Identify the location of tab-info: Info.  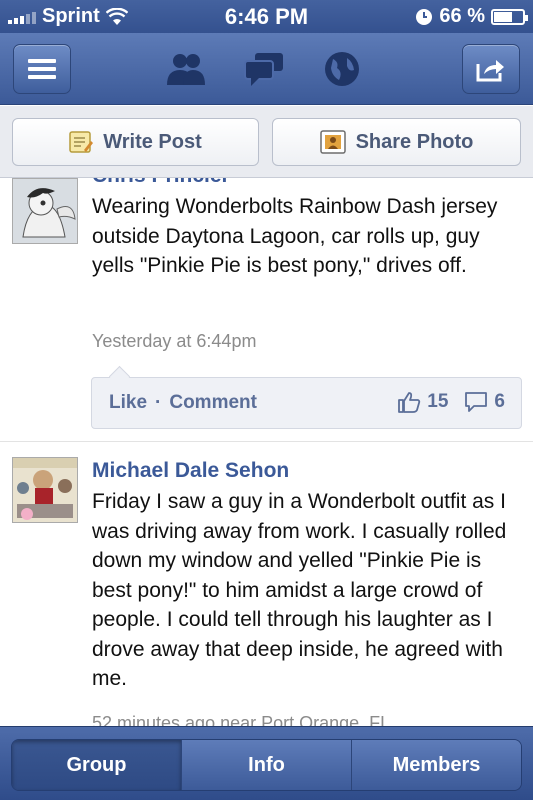
(267, 765).